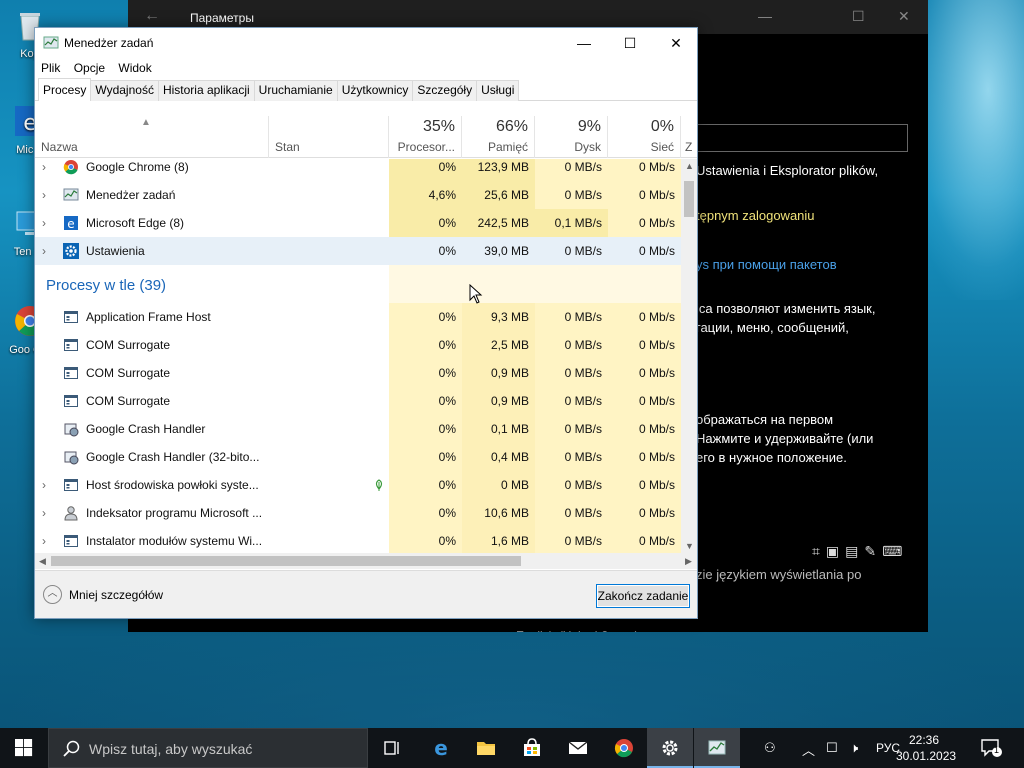  I want to click on scroll-down-icon: ▼, so click(689, 546).